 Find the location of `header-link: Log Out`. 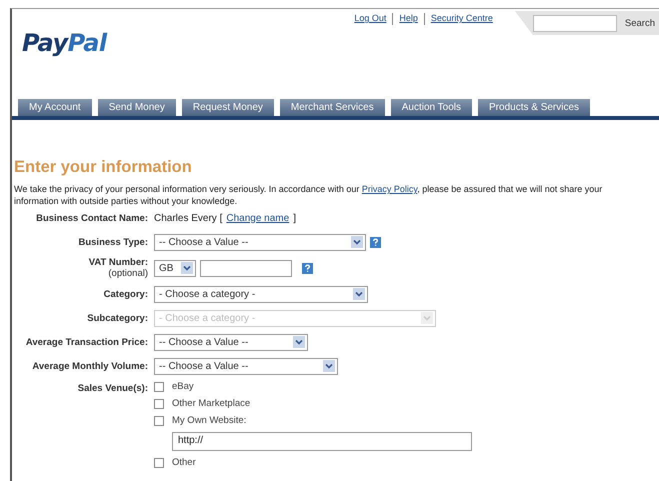

header-link: Log Out is located at coordinates (371, 19).